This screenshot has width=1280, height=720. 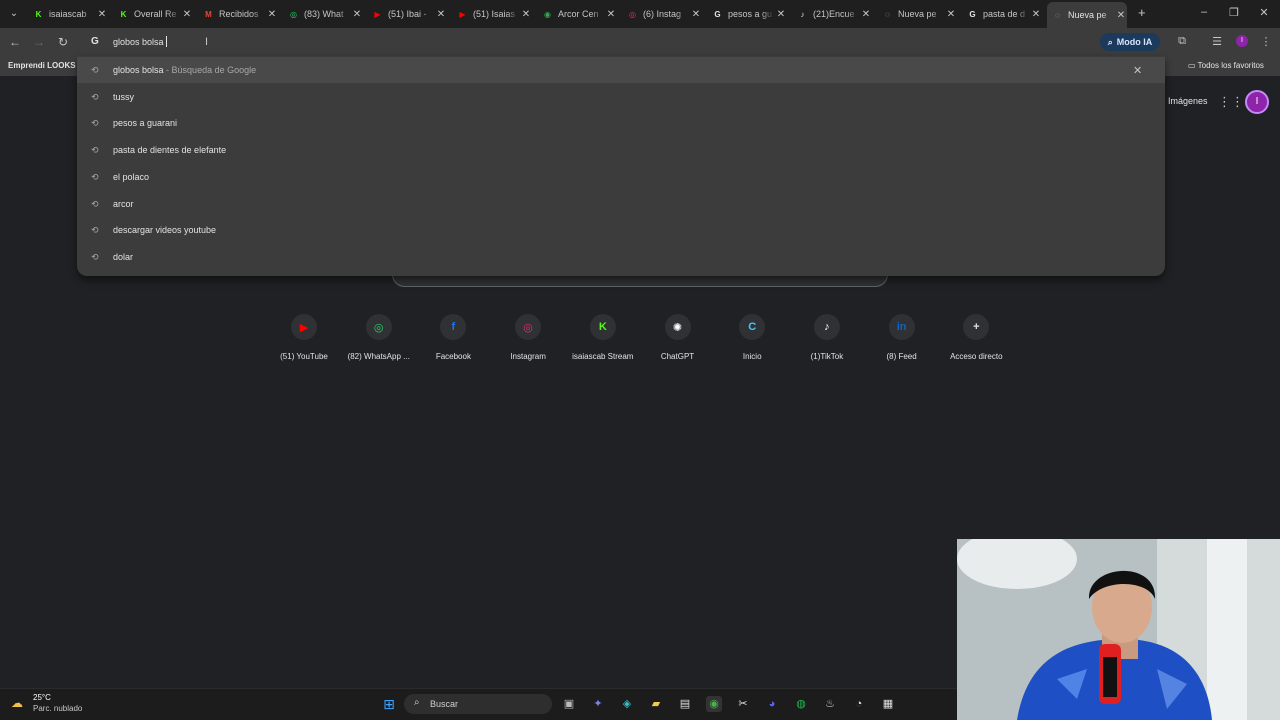 What do you see at coordinates (1130, 42) in the screenshot?
I see `modo-ia-button: ⌕ Modo IA` at bounding box center [1130, 42].